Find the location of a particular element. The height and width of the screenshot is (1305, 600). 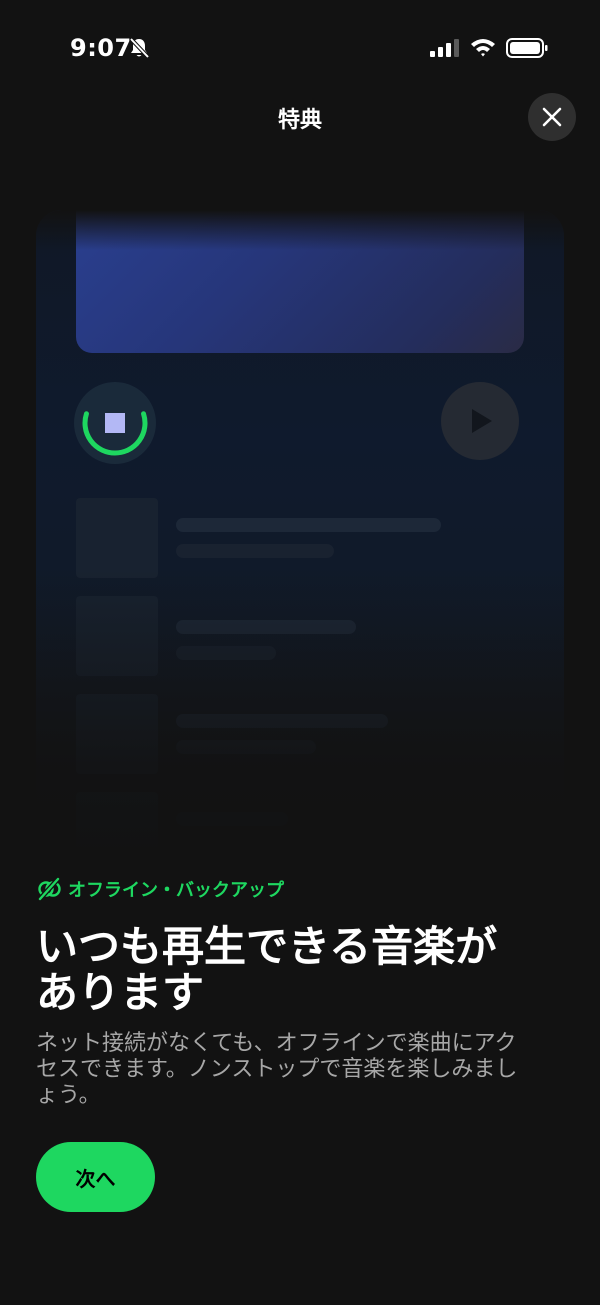

description-line: ょう。 is located at coordinates (68, 1095).